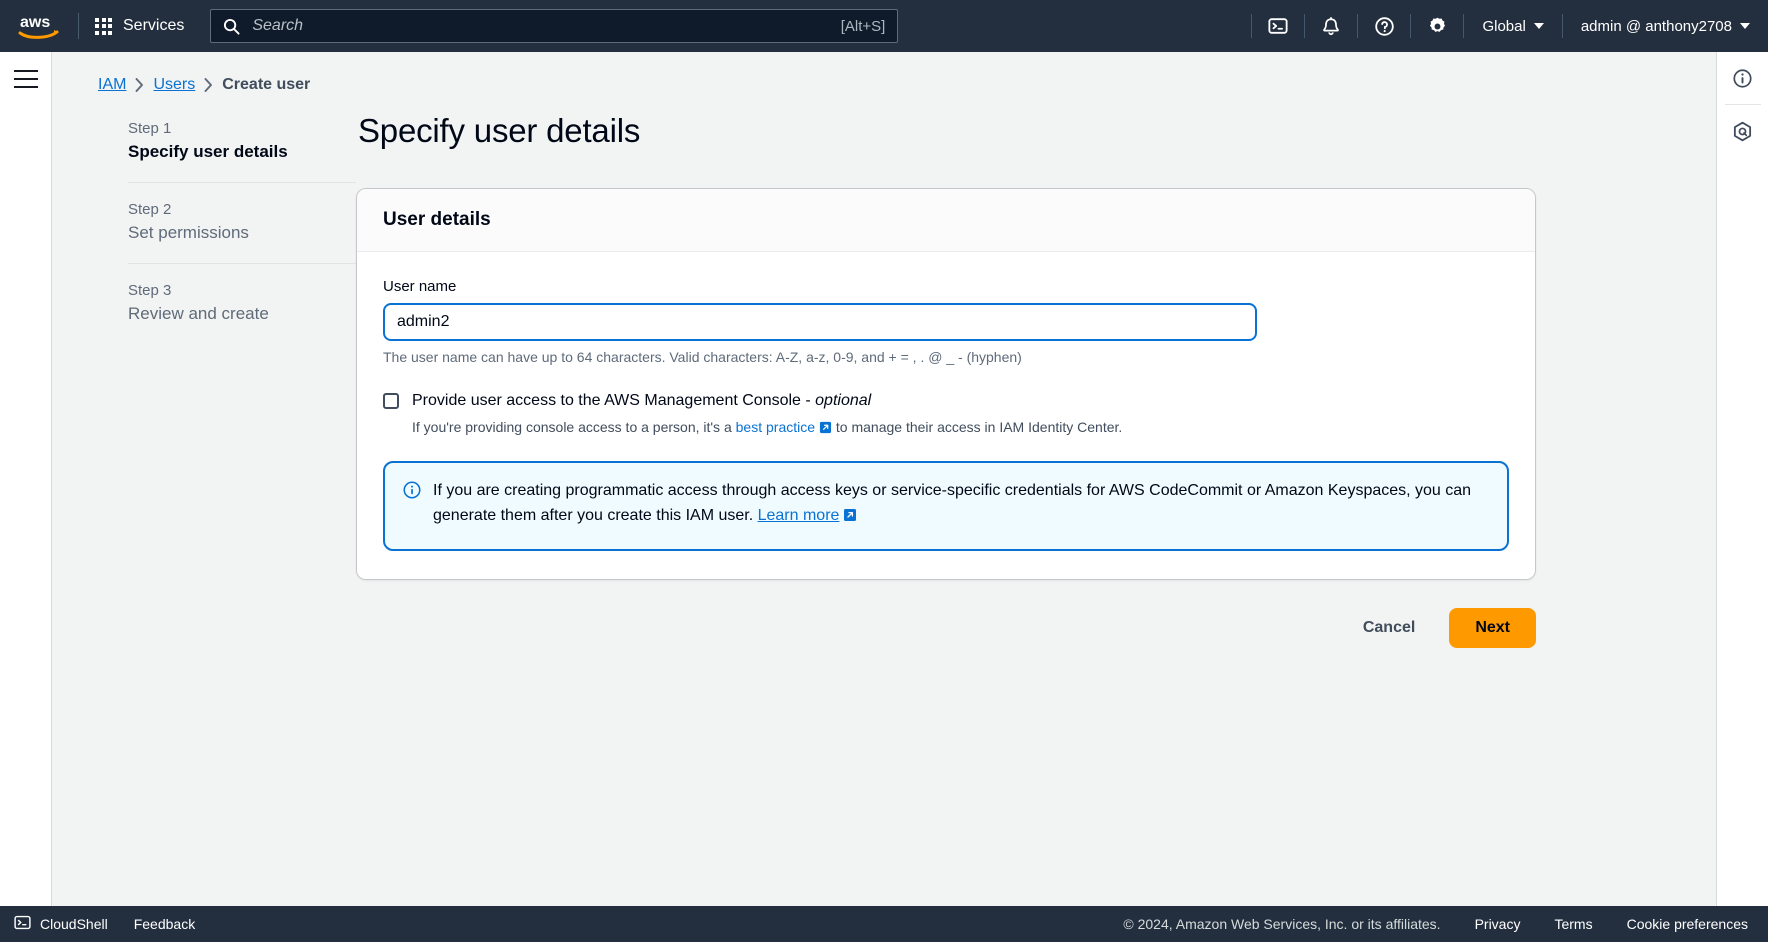  I want to click on svg-text: aws, so click(35, 22).